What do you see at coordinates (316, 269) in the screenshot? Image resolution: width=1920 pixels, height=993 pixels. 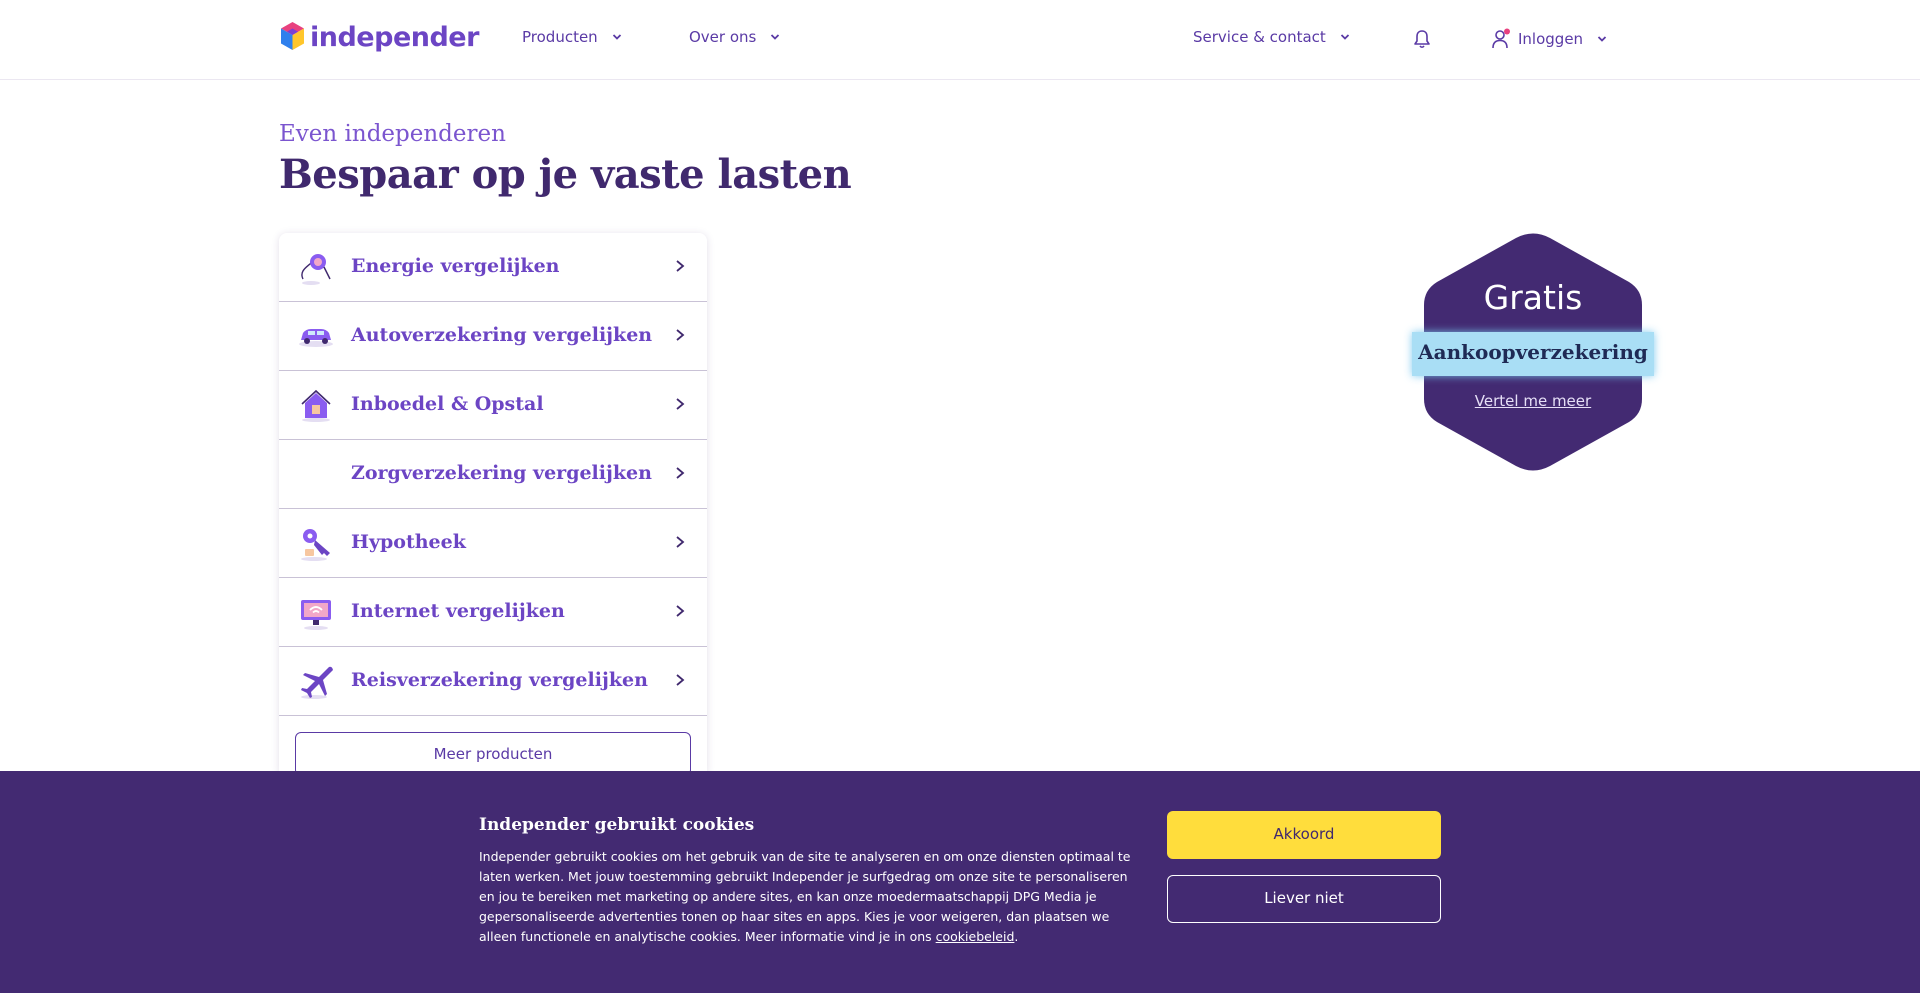 I see `energy-plug-icon` at bounding box center [316, 269].